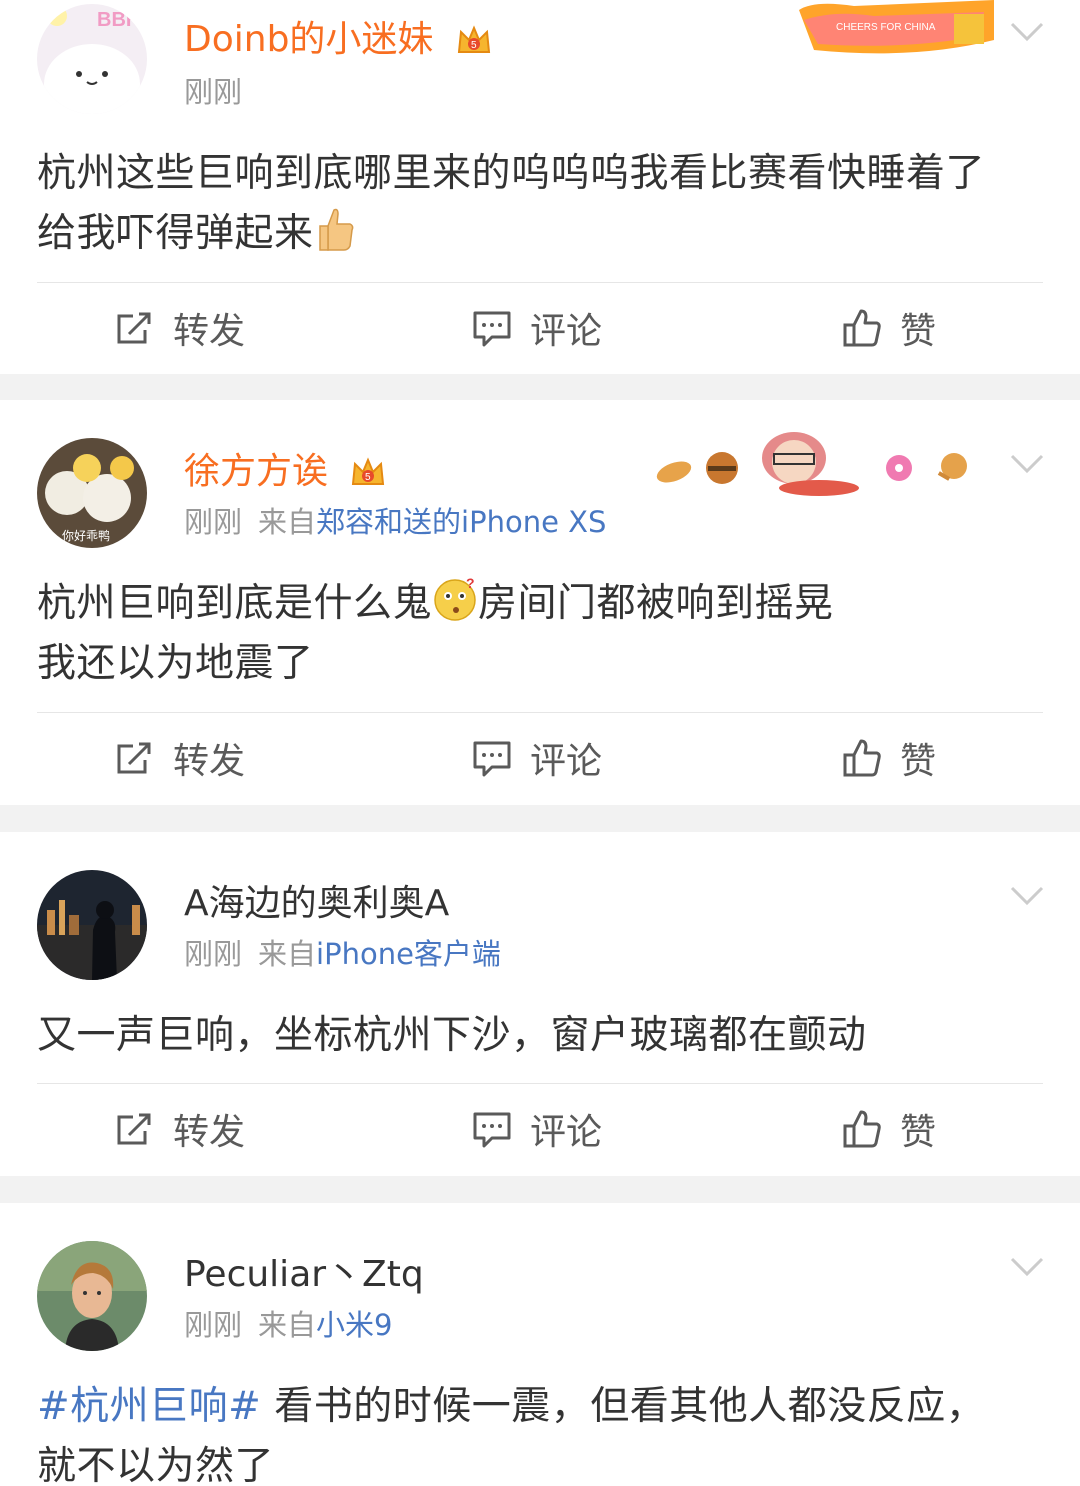 The height and width of the screenshot is (1486, 1080). I want to click on avatar-portrait-image, so click(92, 1296).